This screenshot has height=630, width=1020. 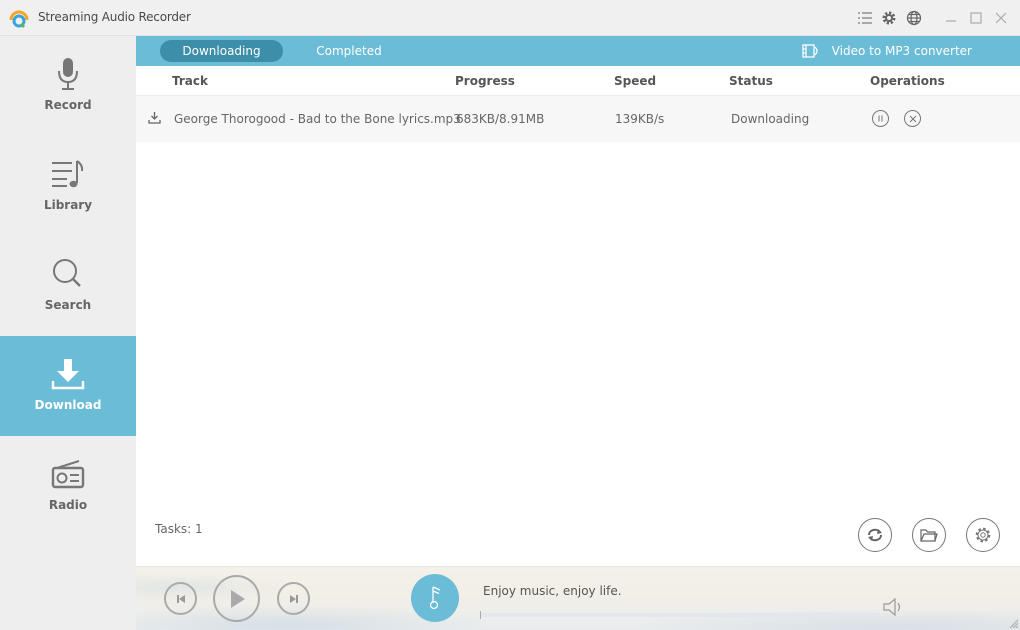 I want to click on film-convert-icon, so click(x=810, y=51).